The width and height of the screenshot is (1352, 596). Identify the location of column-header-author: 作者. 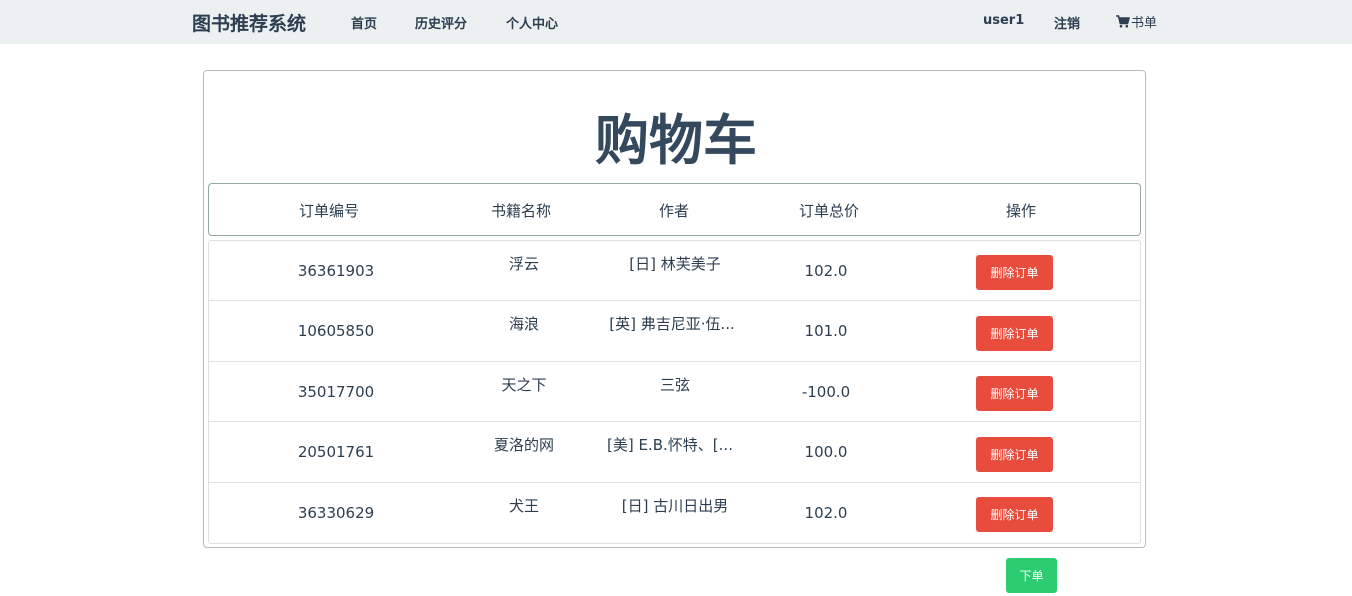
(674, 211).